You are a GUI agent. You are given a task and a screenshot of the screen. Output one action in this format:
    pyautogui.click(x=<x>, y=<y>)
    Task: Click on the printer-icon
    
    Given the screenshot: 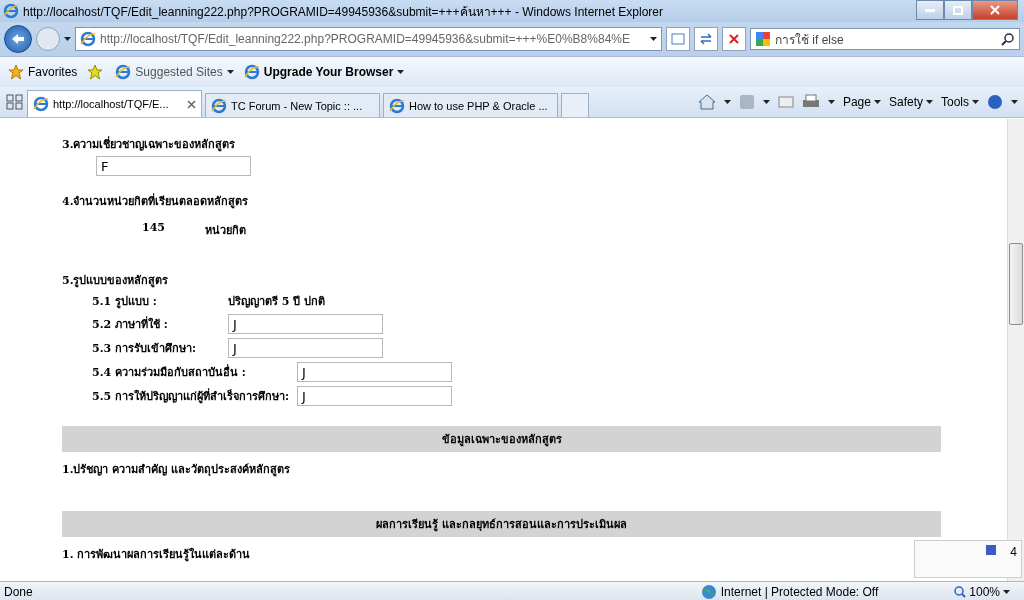 What is the action you would take?
    pyautogui.click(x=810, y=102)
    